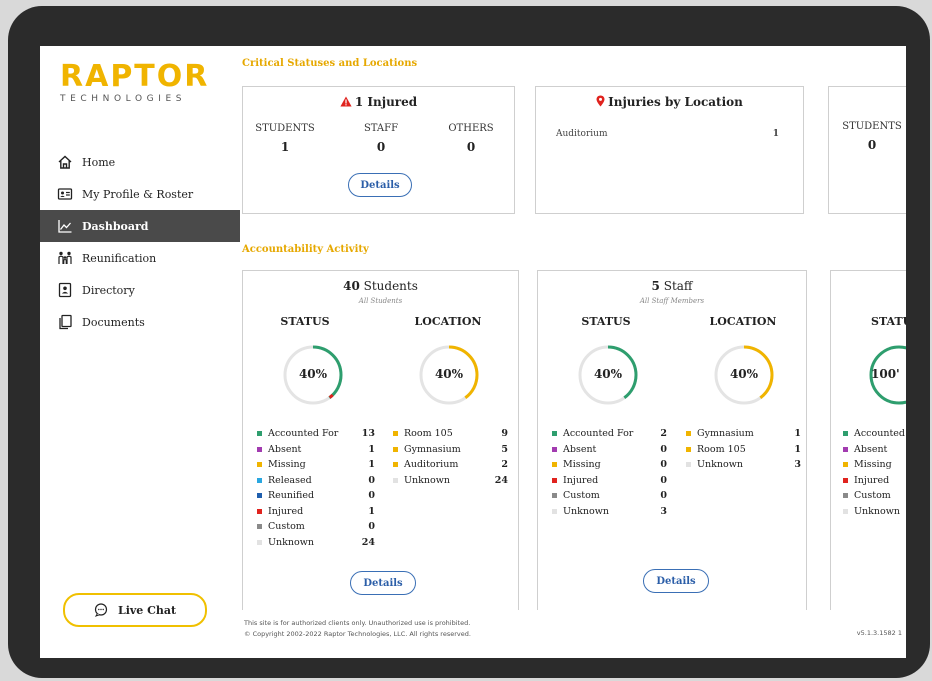 The image size is (932, 681). I want to click on legend-item: Room 105 1, so click(743, 450).